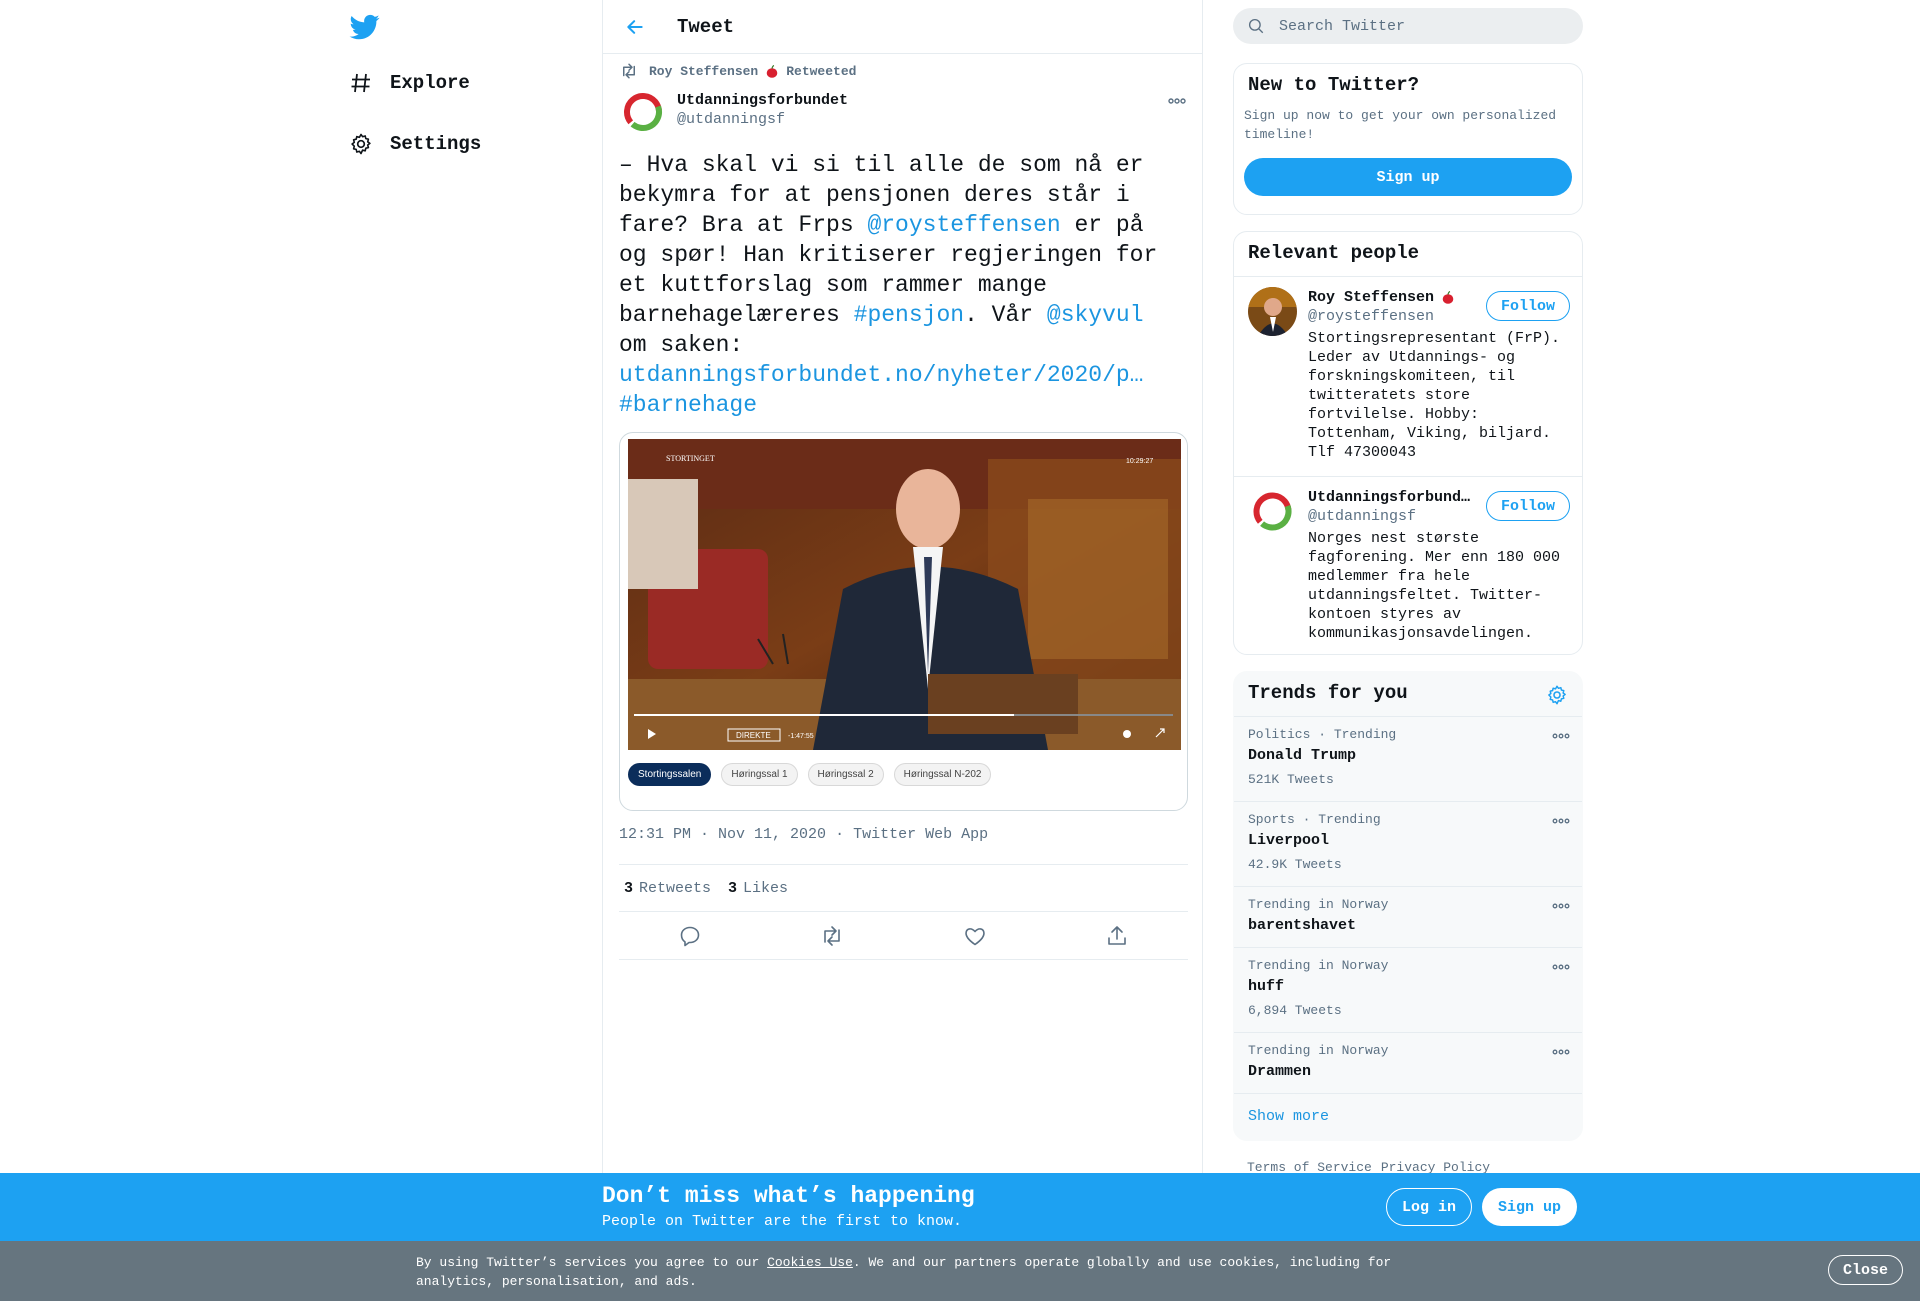 The height and width of the screenshot is (1301, 1920). Describe the element at coordinates (1408, 989) in the screenshot. I see `trend-item: Trending in Norway huff 6,894 Tweets` at that location.